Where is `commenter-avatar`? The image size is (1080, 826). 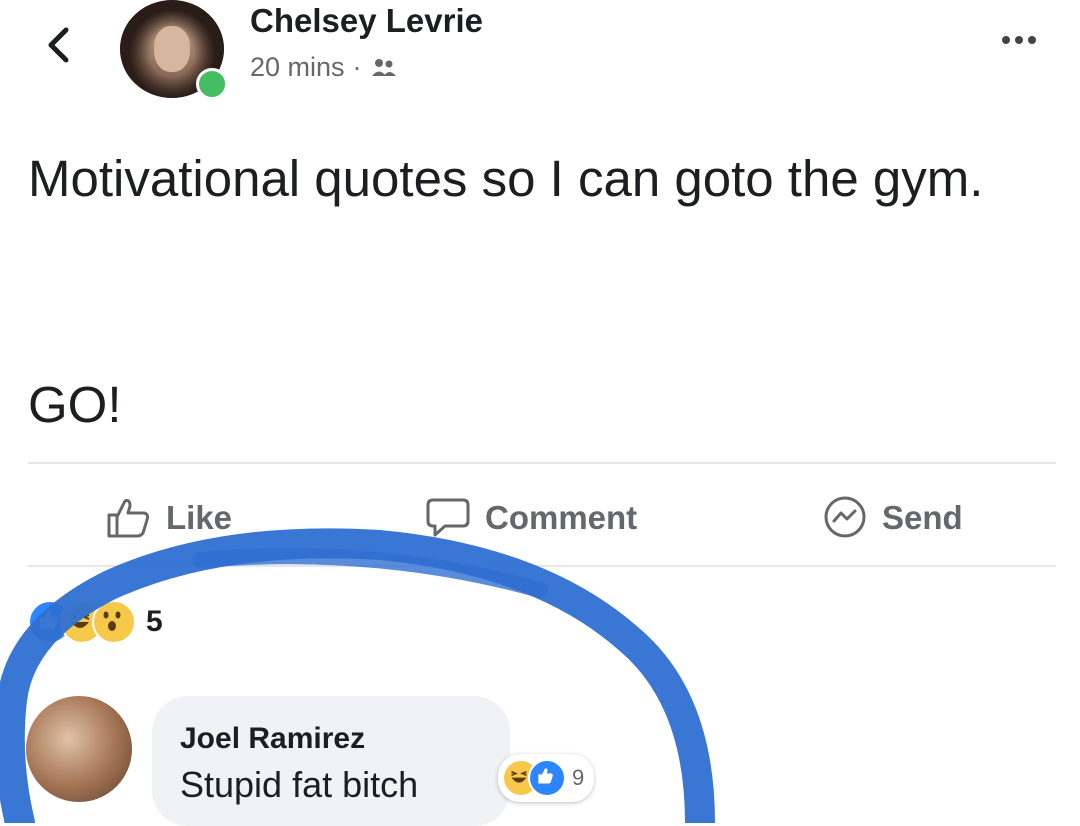
commenter-avatar is located at coordinates (79, 749).